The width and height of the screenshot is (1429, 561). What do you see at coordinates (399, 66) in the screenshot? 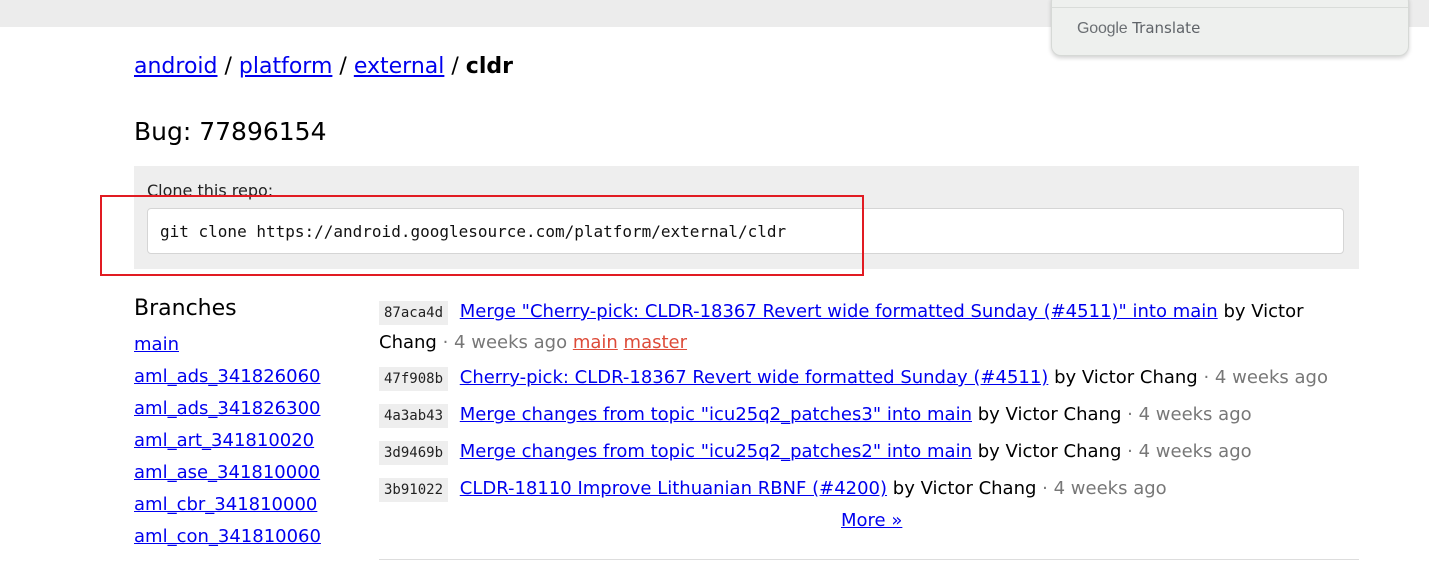
I see `breadcrumb-link-external: external` at bounding box center [399, 66].